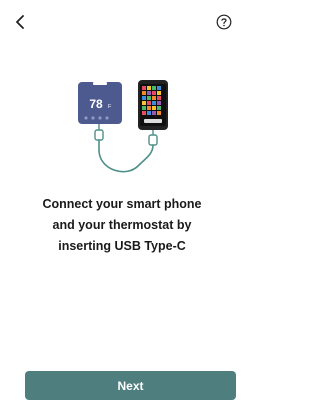 This screenshot has height=410, width=320. Describe the element at coordinates (96, 104) in the screenshot. I see `thermostat-temperature: 78` at that location.